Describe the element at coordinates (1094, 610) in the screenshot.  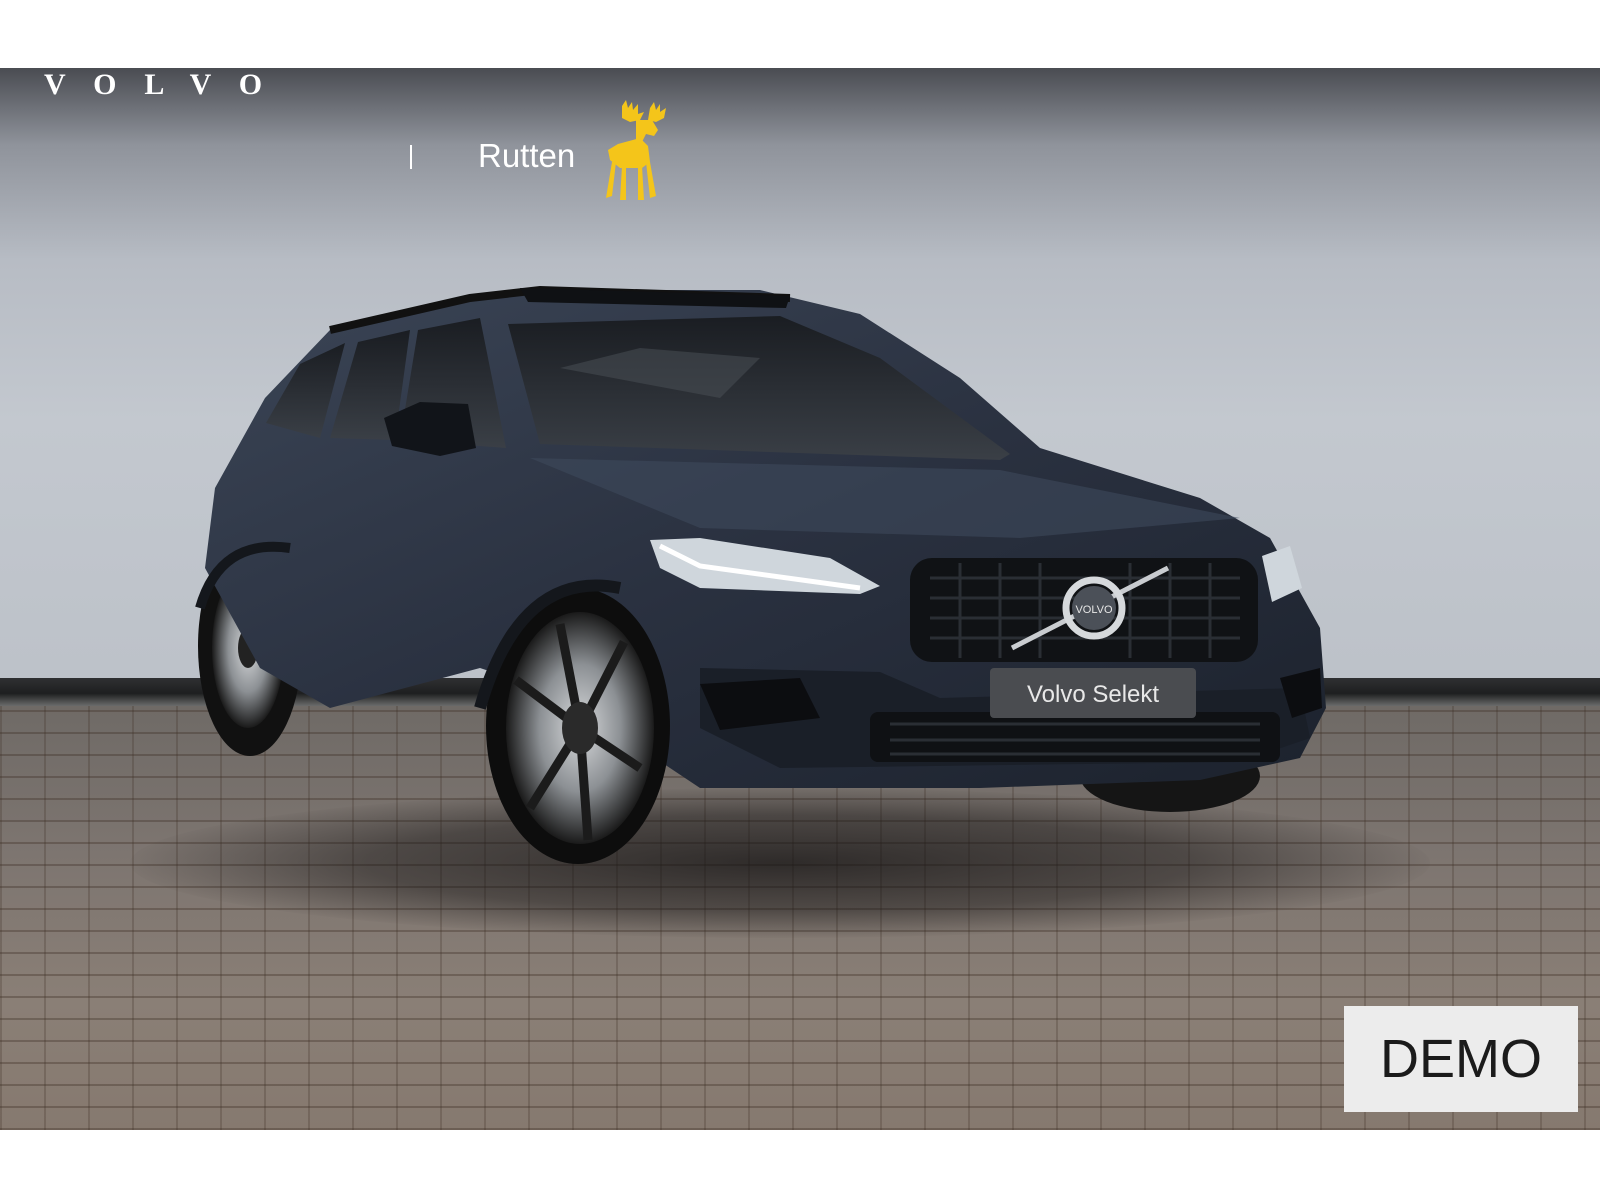
I see `grille-badge: VOLVO` at that location.